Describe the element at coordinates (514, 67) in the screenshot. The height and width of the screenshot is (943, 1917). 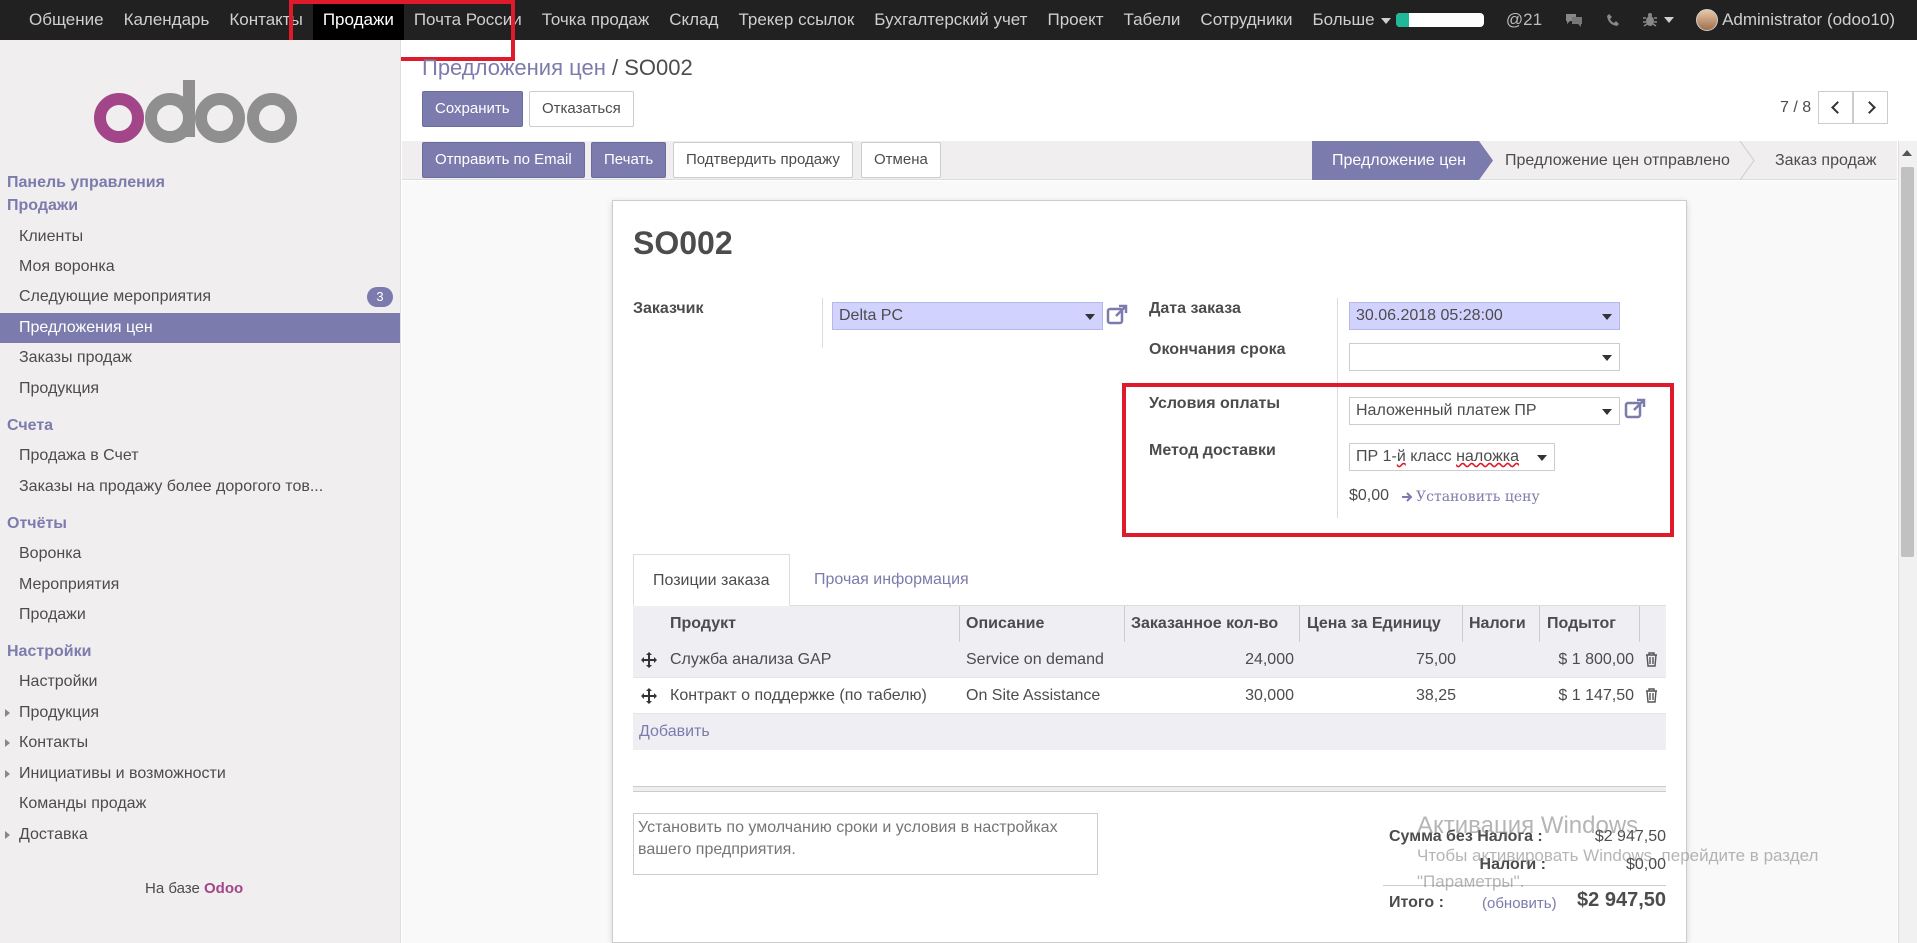
I see `breadcrumb-parent: Предложения цен` at that location.